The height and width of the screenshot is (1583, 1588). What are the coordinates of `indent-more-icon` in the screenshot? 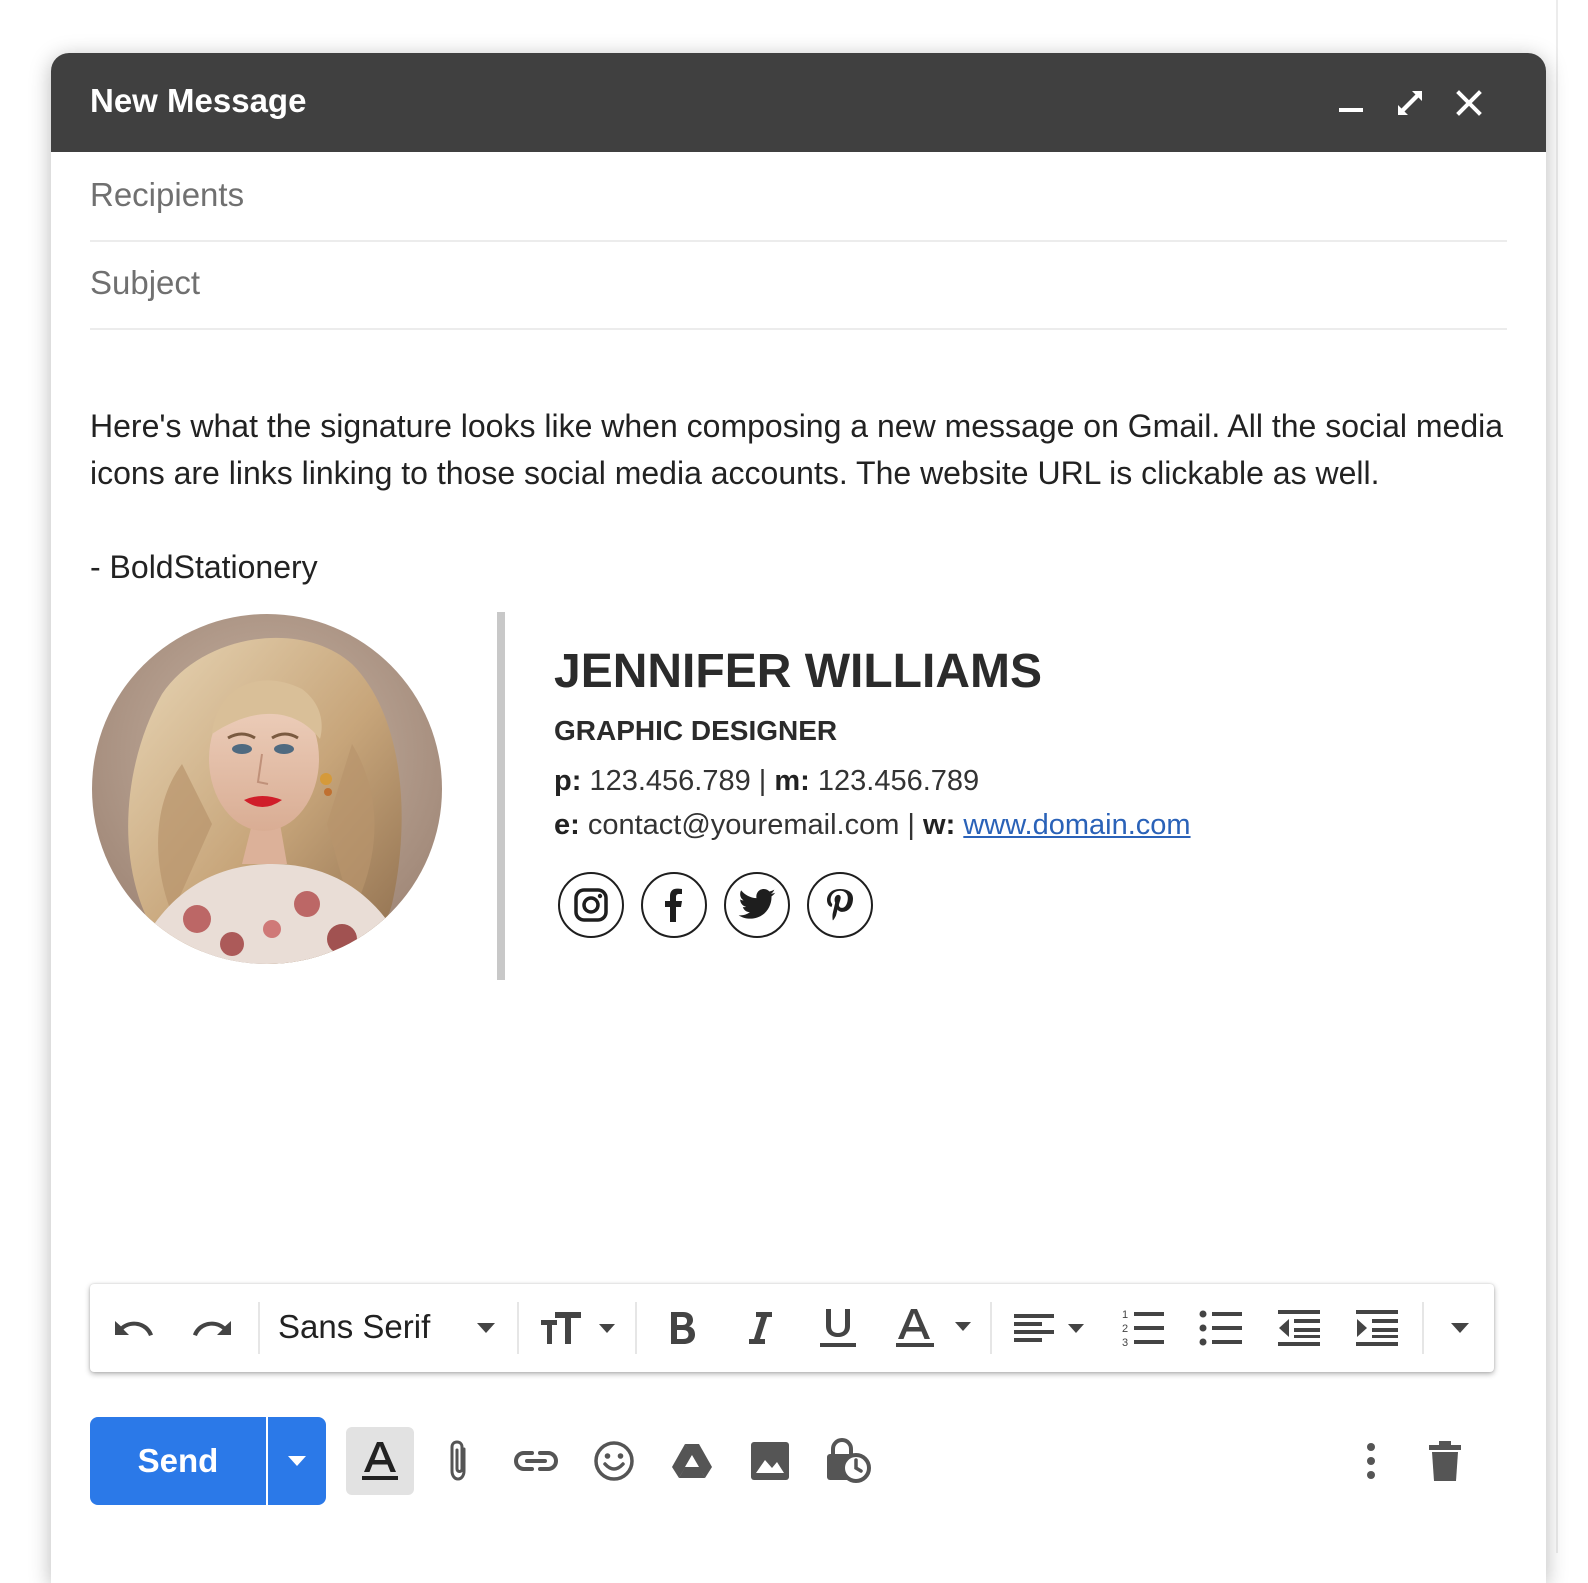 It's located at (1377, 1328).